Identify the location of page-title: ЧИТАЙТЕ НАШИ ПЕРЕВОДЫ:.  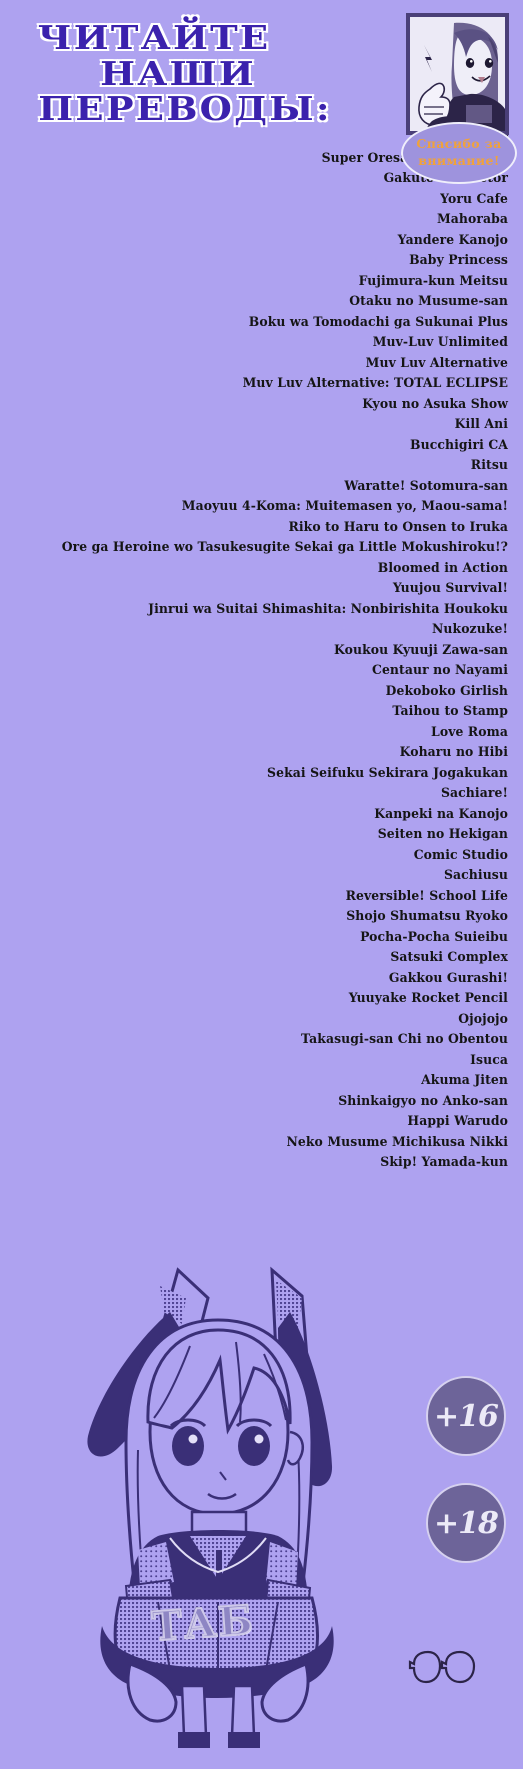
(165, 73).